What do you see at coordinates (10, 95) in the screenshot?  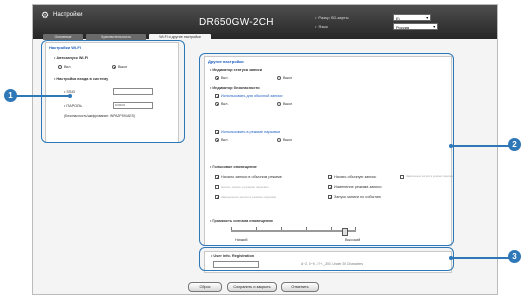 I see `callout-badge-1: 1` at bounding box center [10, 95].